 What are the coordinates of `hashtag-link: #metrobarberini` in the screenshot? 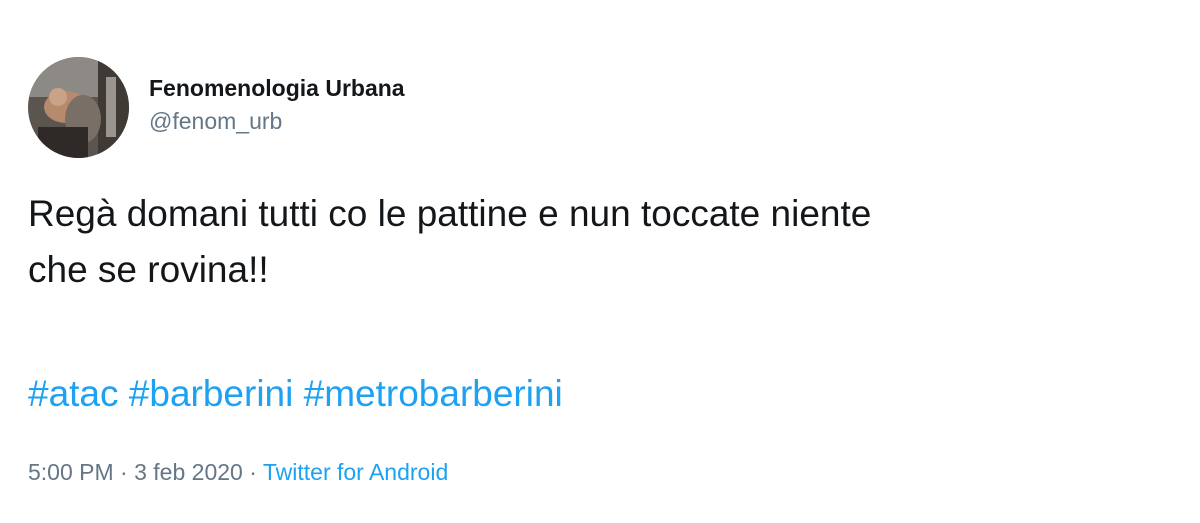 It's located at (433, 393).